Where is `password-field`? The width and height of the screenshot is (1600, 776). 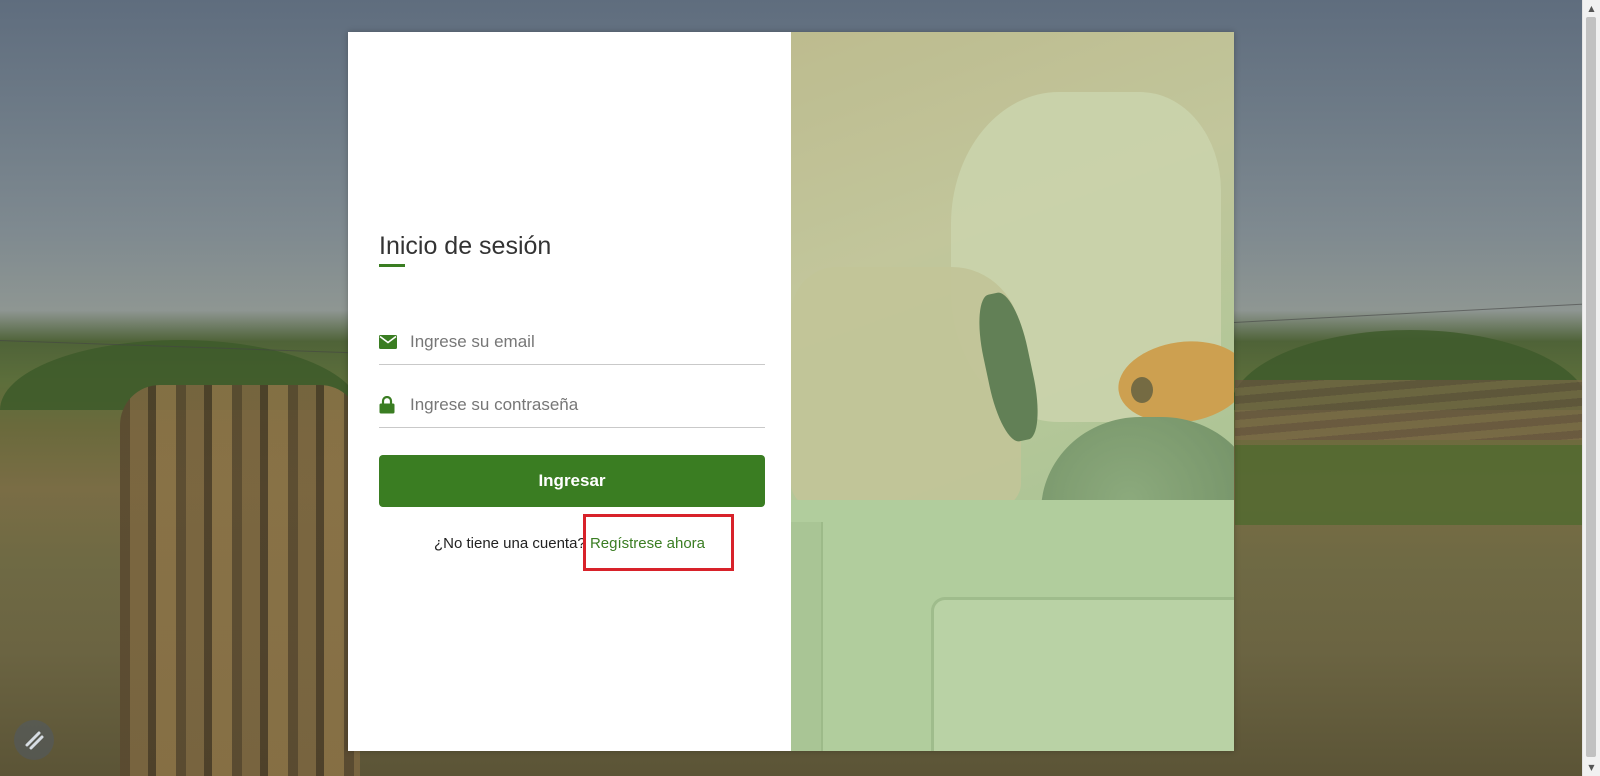 password-field is located at coordinates (572, 405).